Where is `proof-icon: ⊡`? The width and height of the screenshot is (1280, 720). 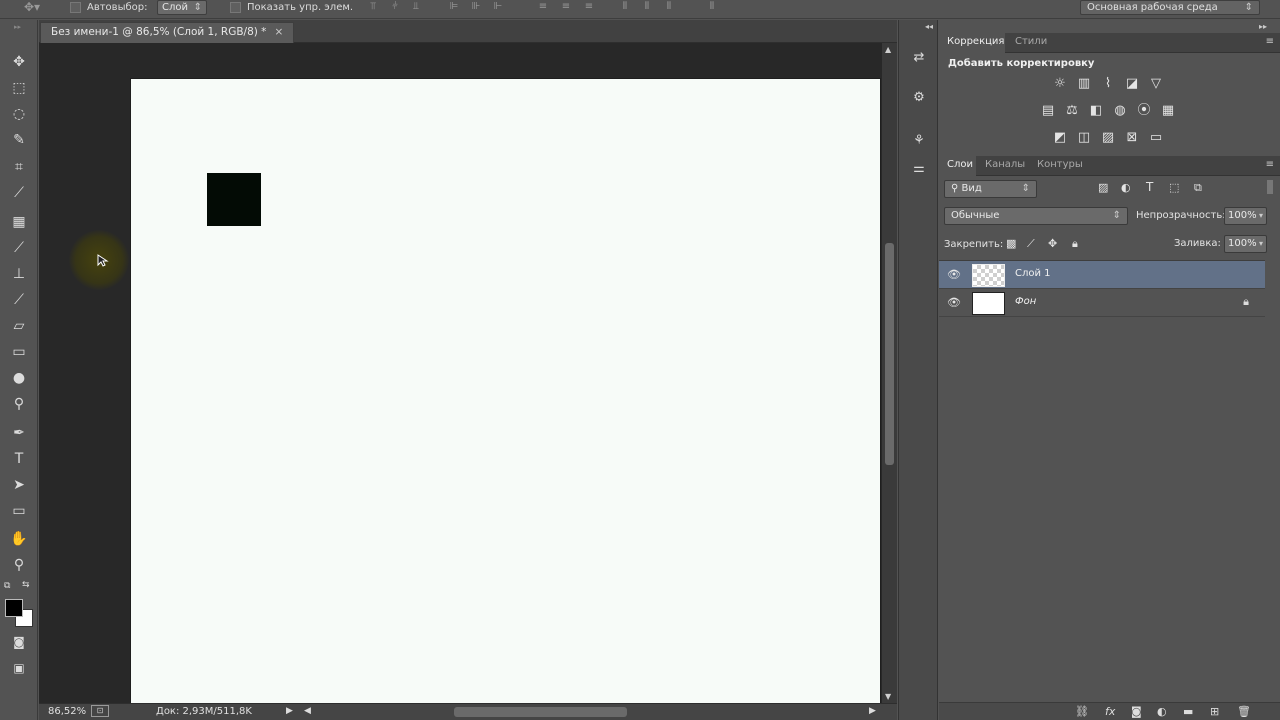 proof-icon: ⊡ is located at coordinates (100, 711).